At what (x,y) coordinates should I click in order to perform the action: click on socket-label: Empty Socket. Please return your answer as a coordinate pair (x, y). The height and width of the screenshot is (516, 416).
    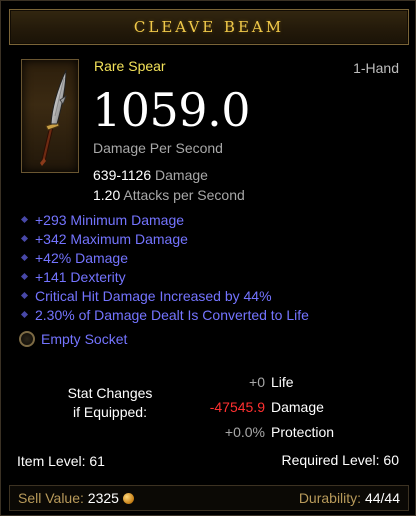
    Looking at the image, I should click on (84, 339).